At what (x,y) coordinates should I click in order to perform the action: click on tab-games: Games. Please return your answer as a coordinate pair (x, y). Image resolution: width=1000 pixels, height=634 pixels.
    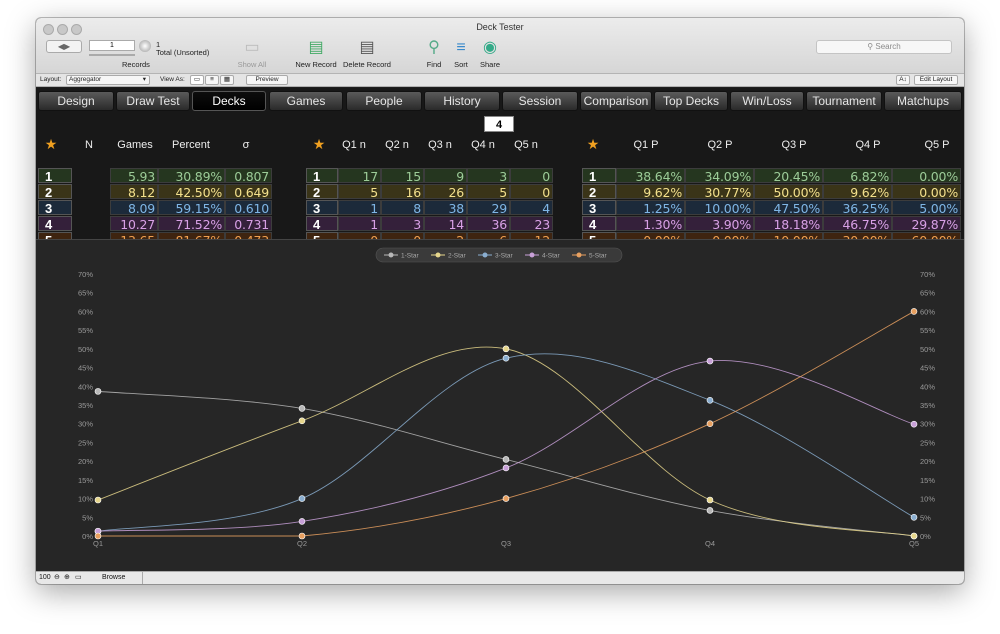
    Looking at the image, I should click on (306, 101).